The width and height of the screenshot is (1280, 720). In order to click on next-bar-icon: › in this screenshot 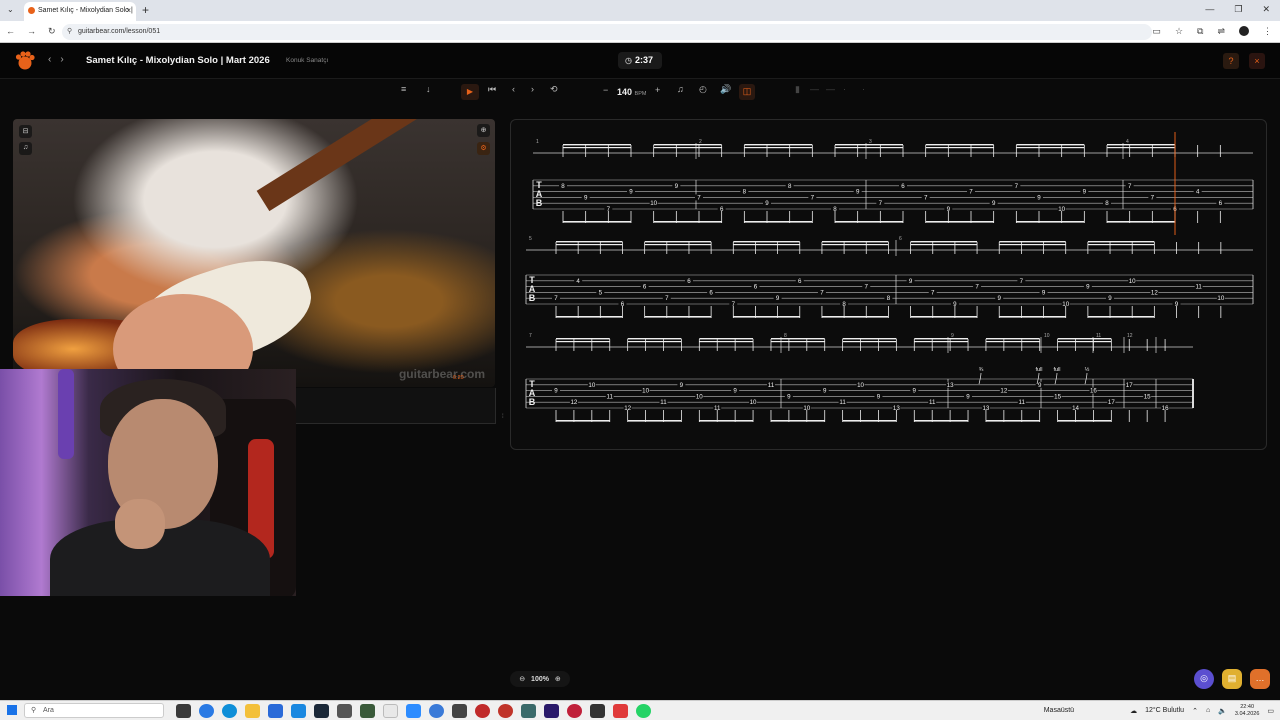, I will do `click(532, 92)`.